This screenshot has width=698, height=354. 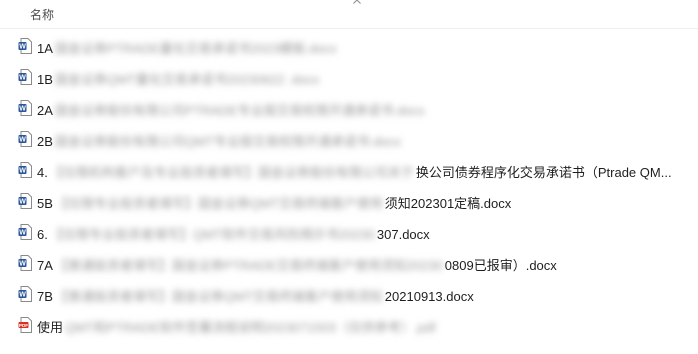 What do you see at coordinates (45, 141) in the screenshot?
I see `file-name-prefix: 2B` at bounding box center [45, 141].